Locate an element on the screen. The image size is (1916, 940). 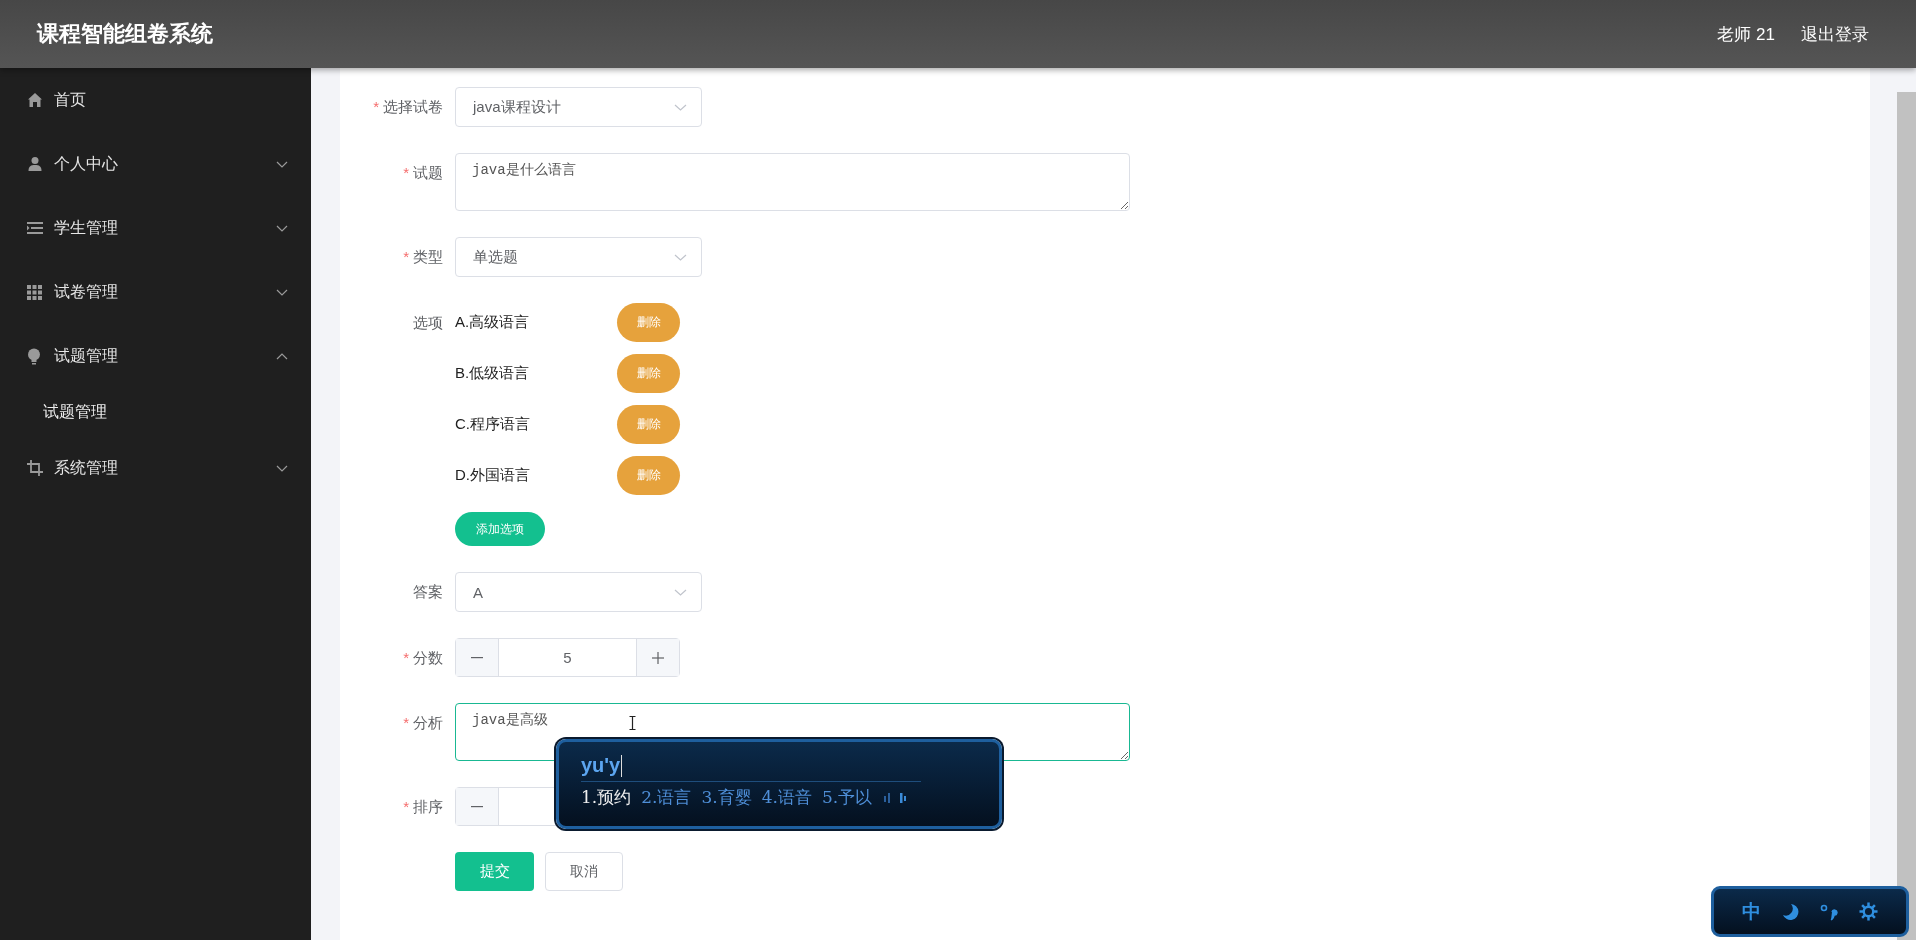
field-label: 分析 is located at coordinates (428, 723).